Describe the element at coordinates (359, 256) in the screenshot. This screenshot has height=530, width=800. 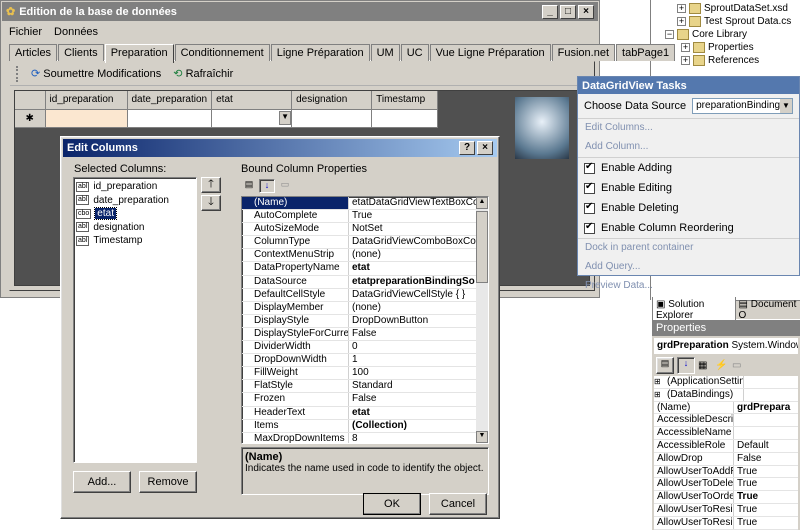
I see `column-property-row: ContextMenuStrip (none)` at that location.